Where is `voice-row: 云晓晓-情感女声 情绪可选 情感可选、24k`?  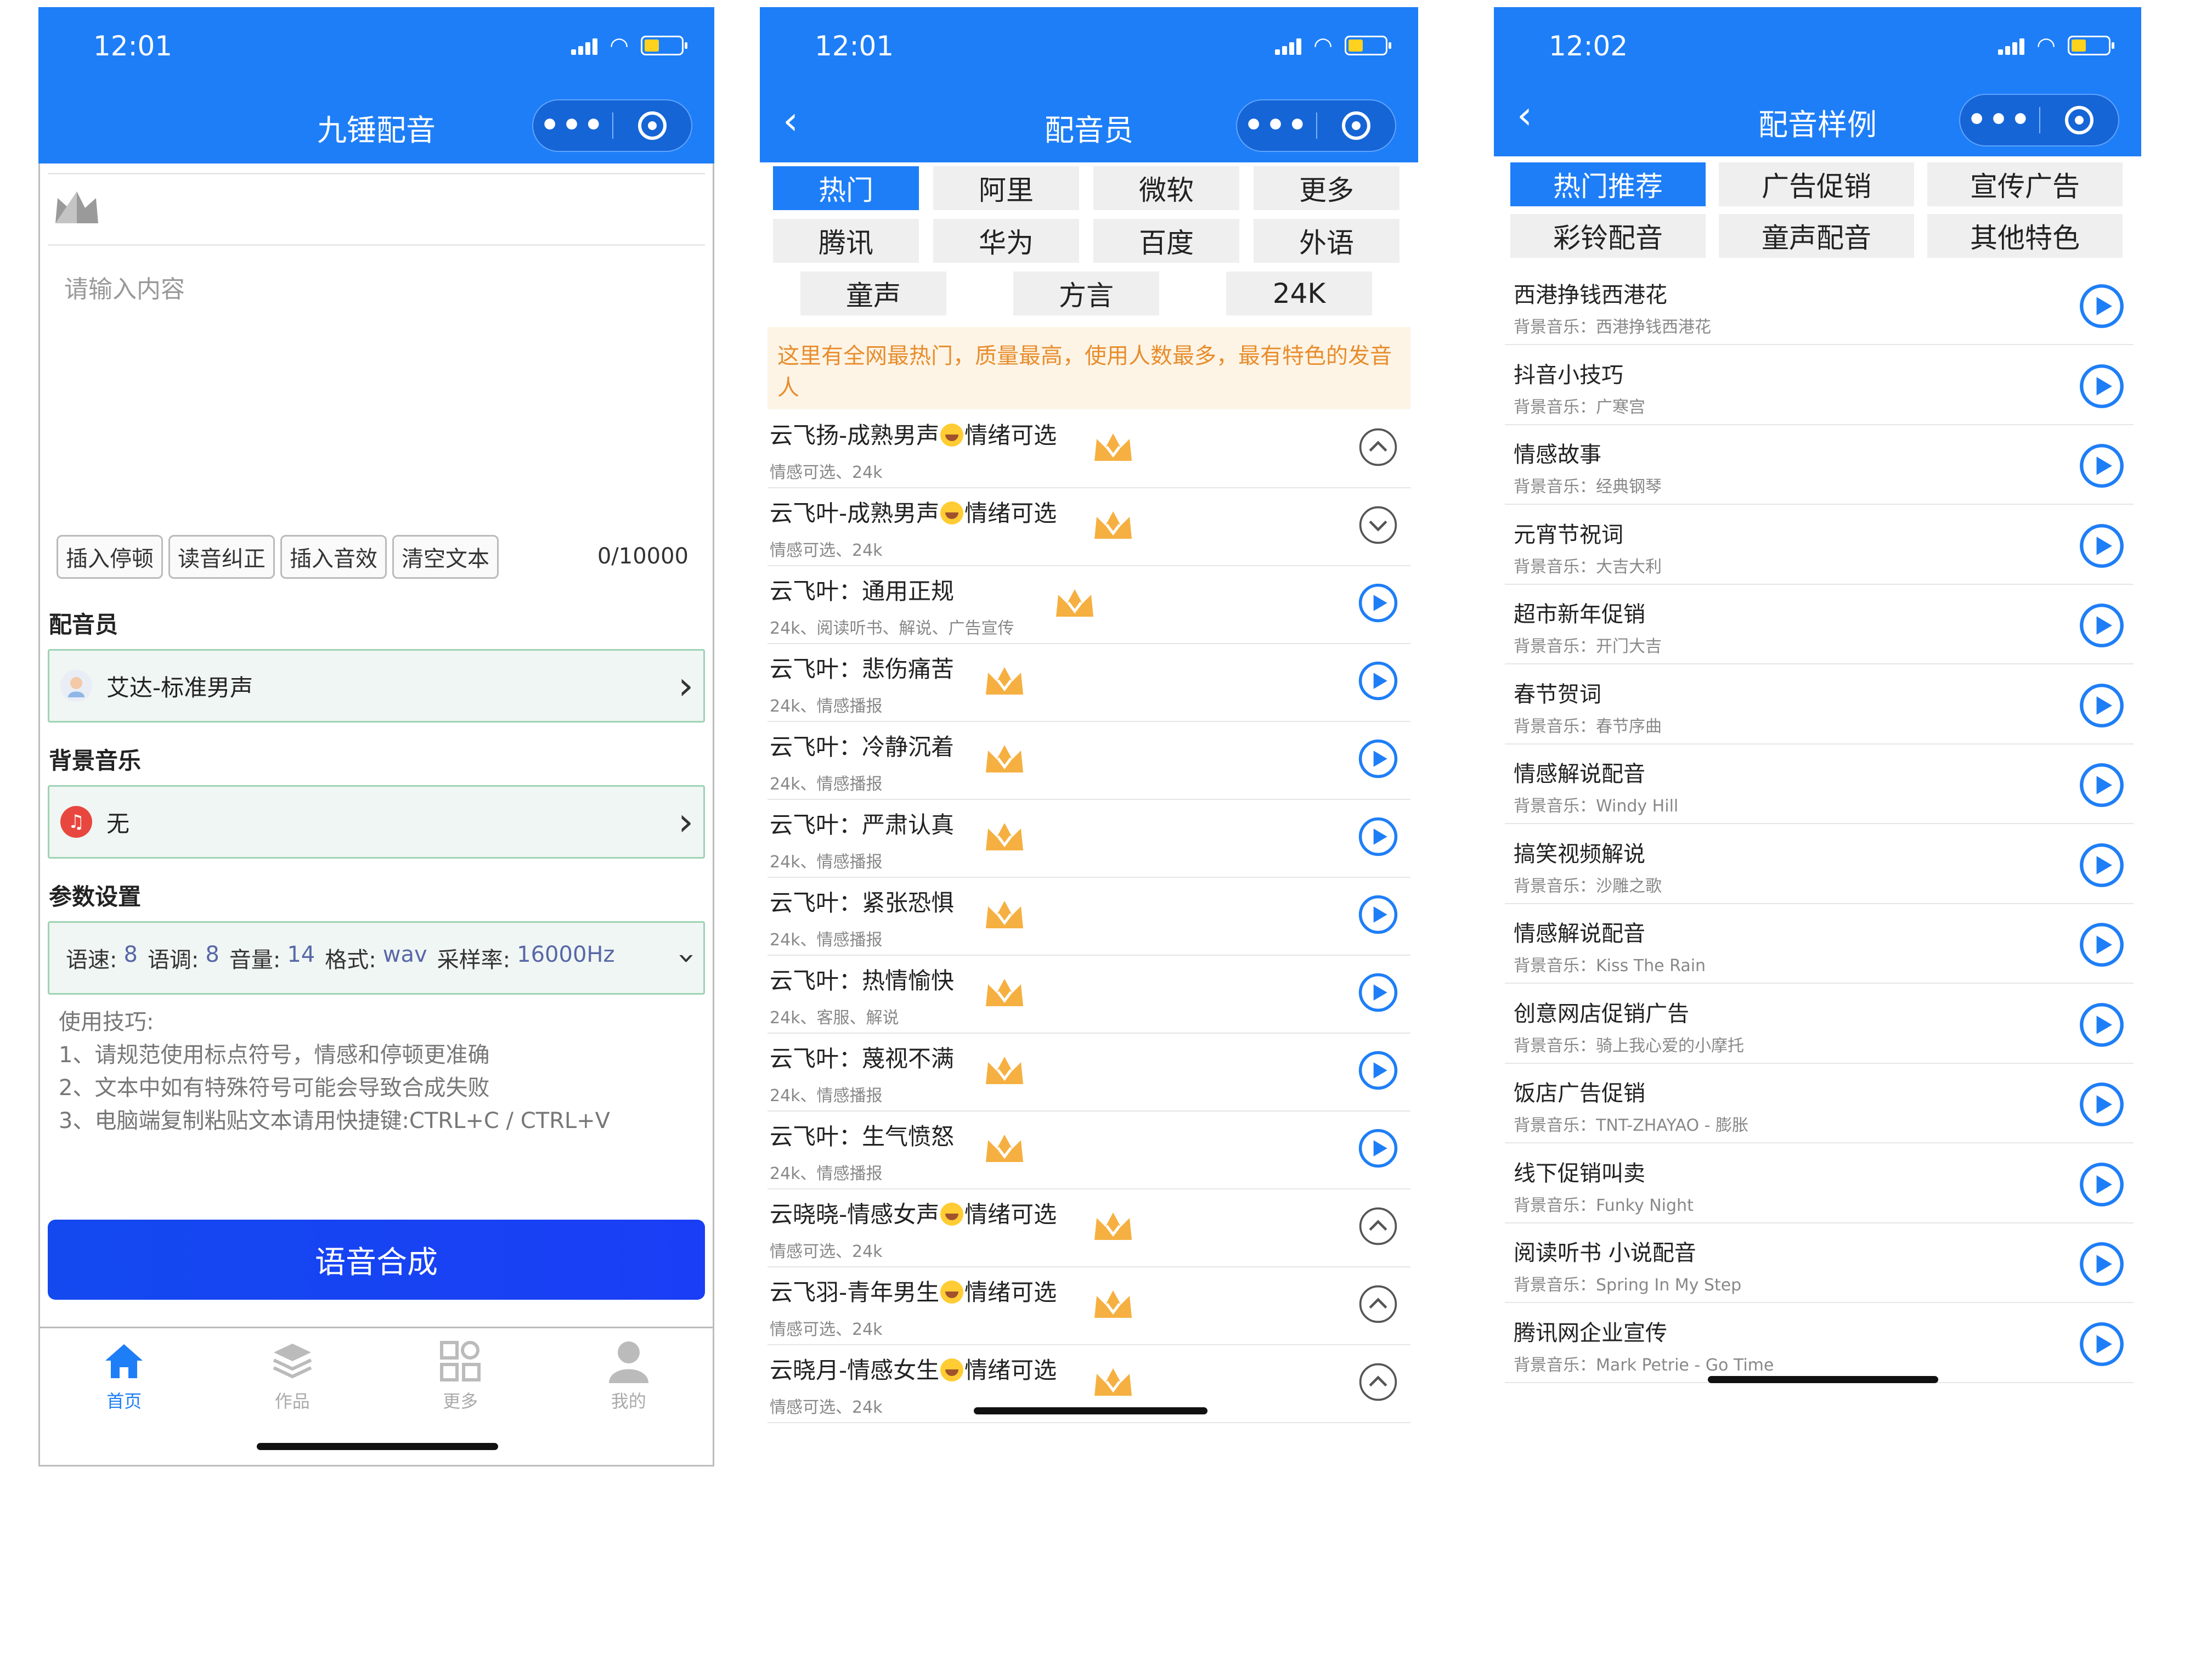 voice-row: 云晓晓-情感女声 情绪可选 情感可选、24k is located at coordinates (1089, 1228).